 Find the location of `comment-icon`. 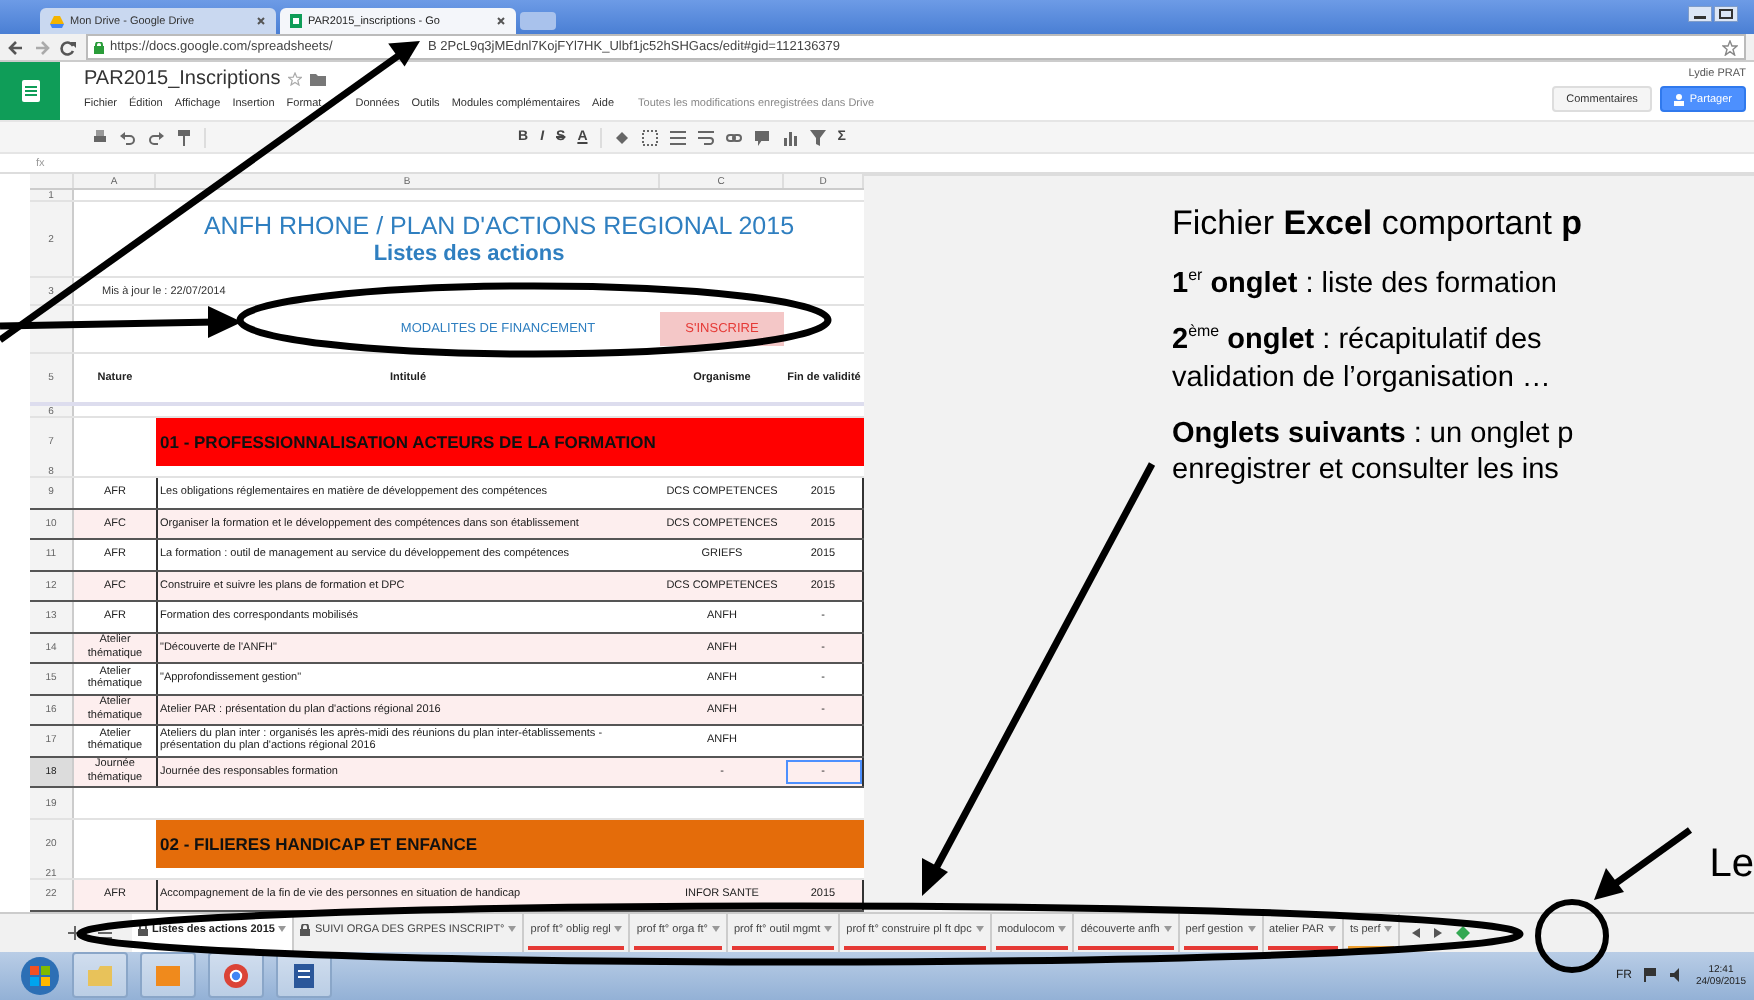

comment-icon is located at coordinates (761, 137).